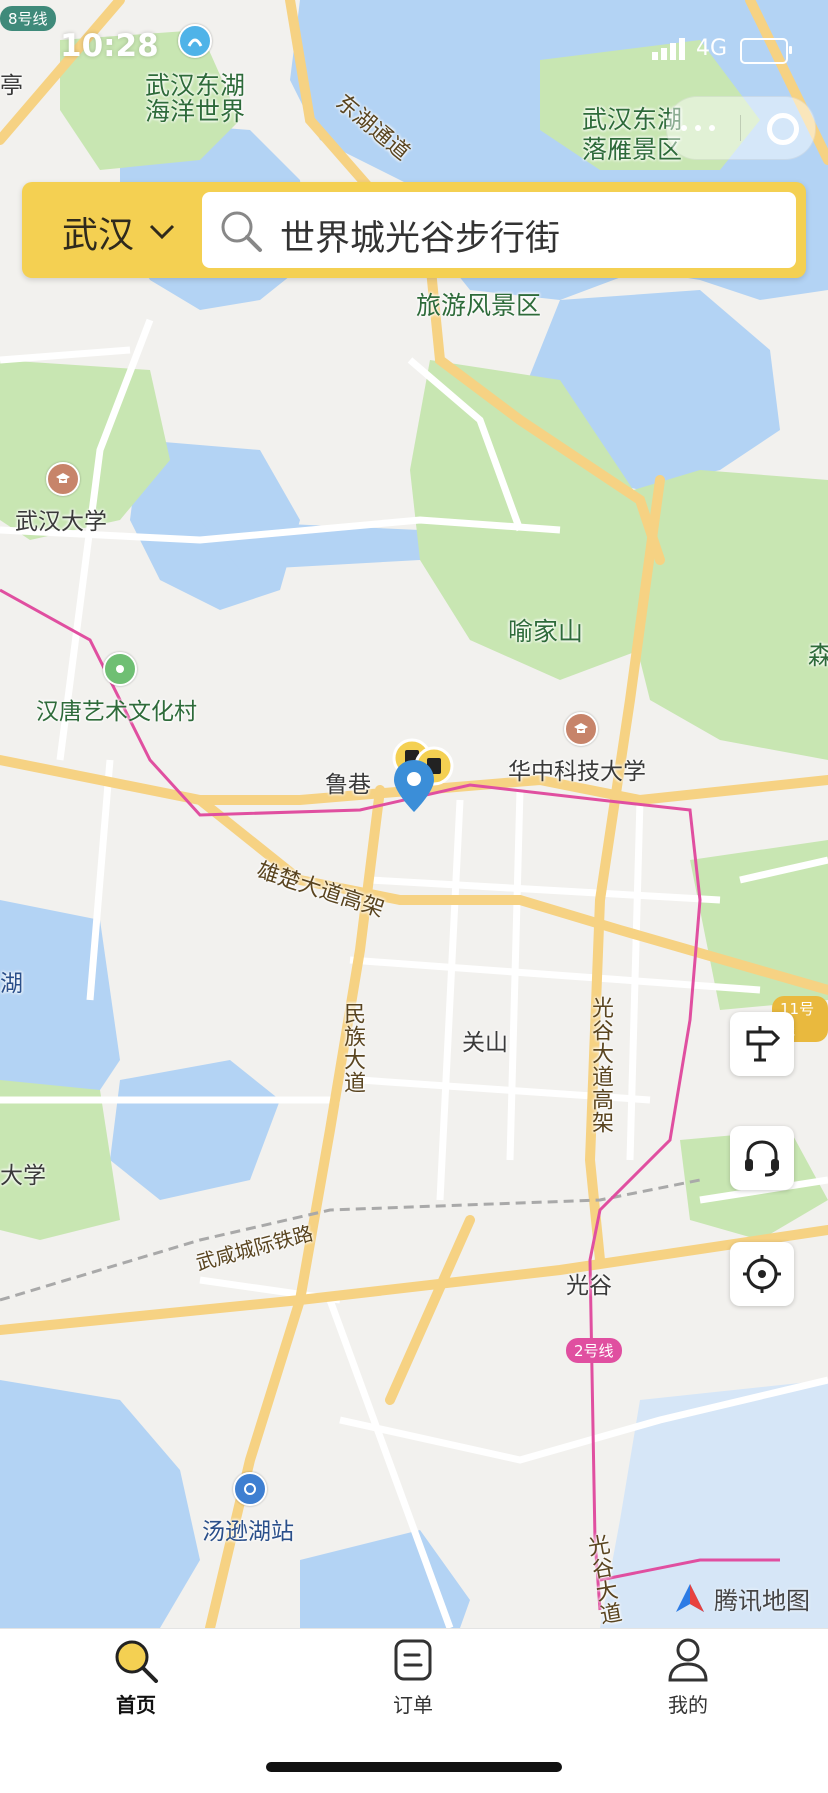 The height and width of the screenshot is (1793, 828). I want to click on battery-icon, so click(766, 51).